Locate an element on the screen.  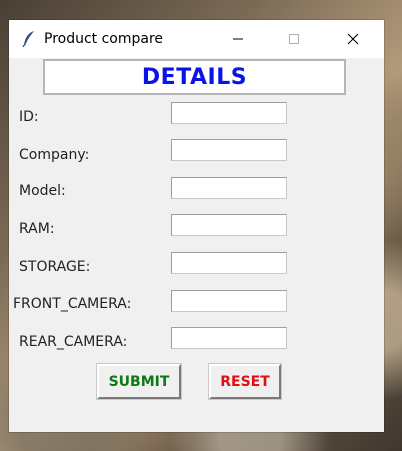
maximize-button is located at coordinates (294, 39).